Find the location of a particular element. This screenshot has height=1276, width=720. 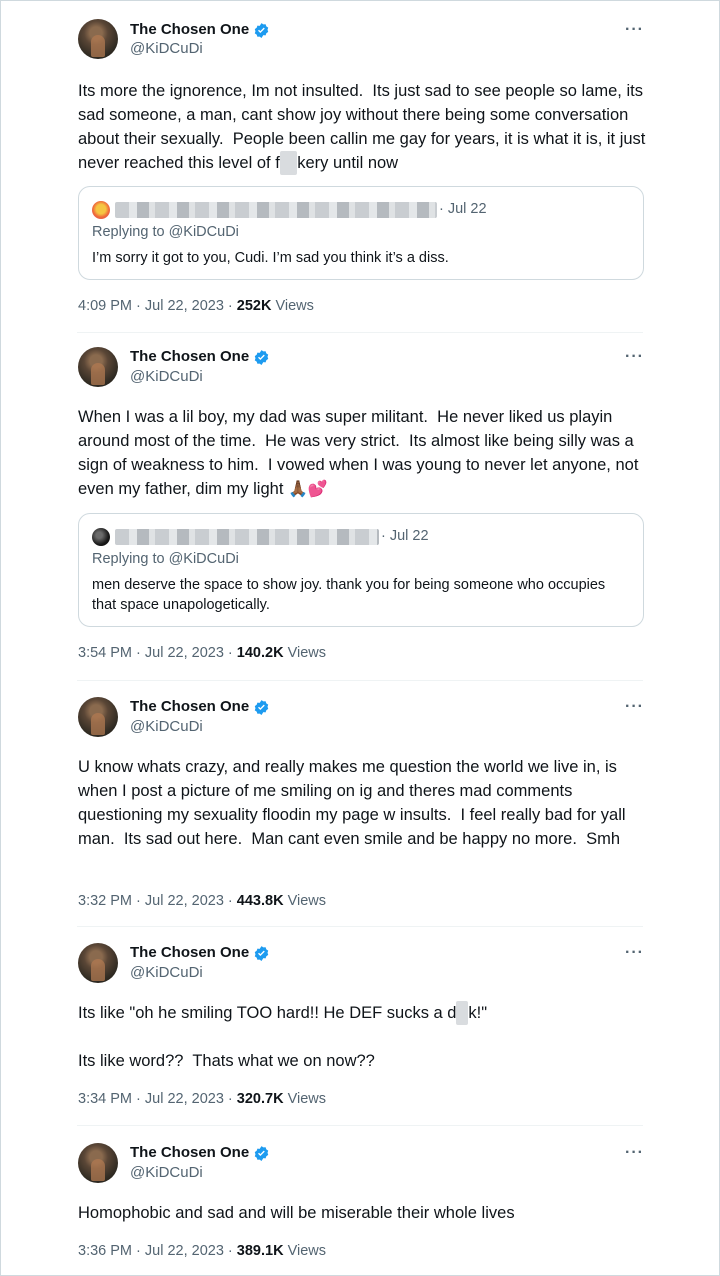

view-count: 140.2K is located at coordinates (260, 653).